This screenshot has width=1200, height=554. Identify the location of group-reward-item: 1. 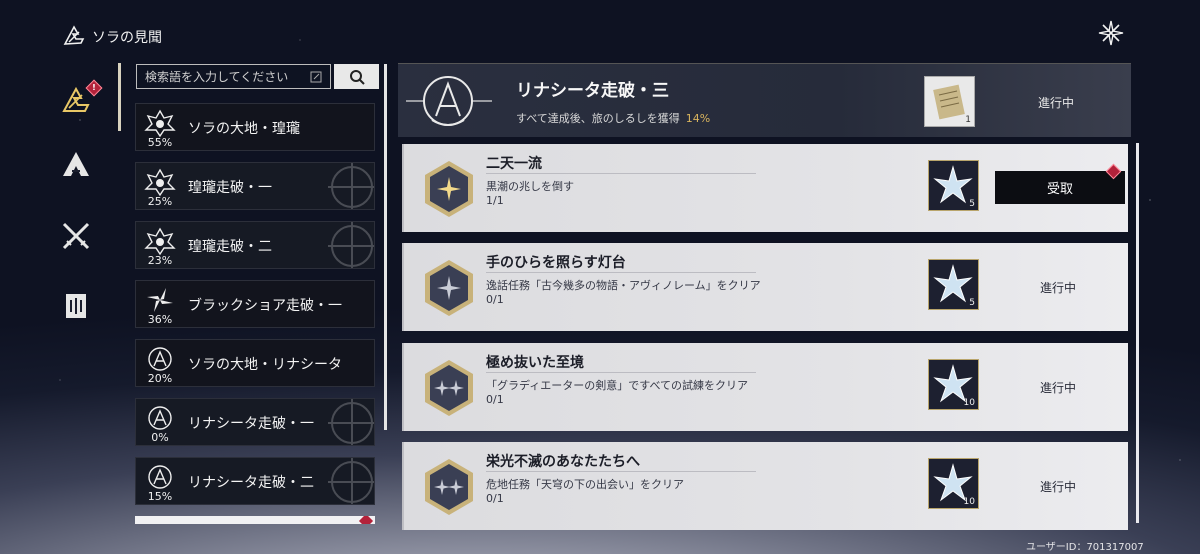
(949, 101).